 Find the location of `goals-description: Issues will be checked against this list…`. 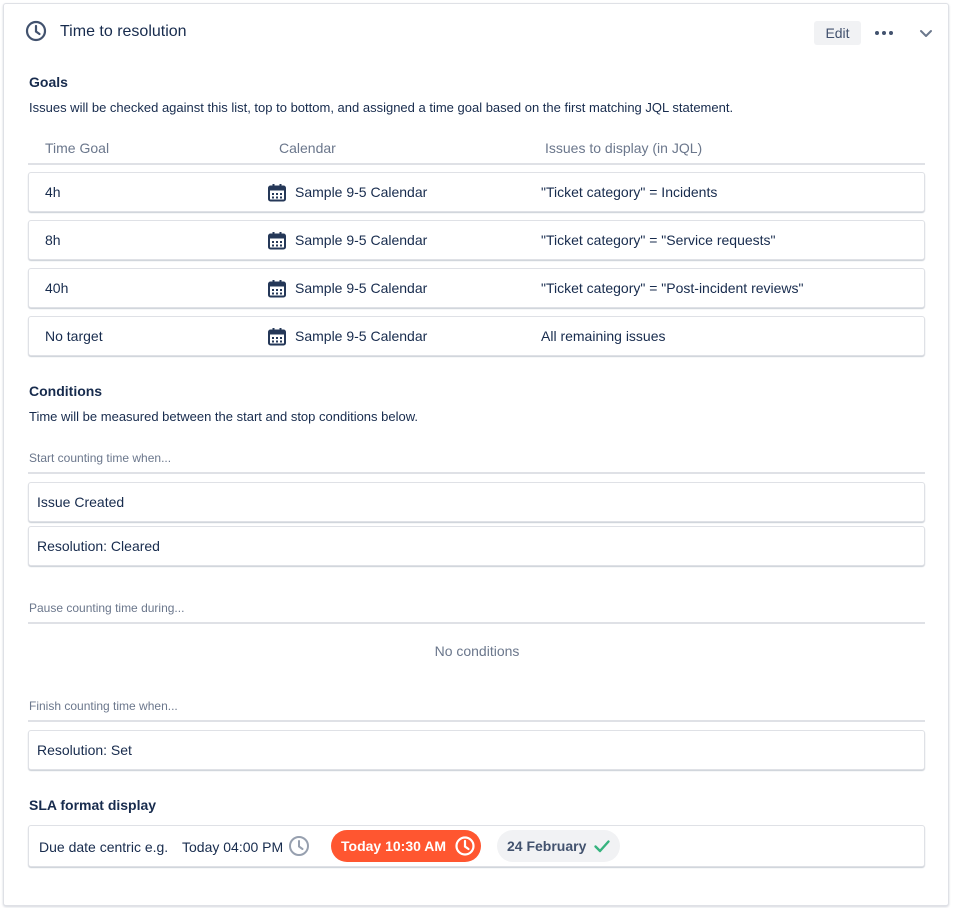

goals-description: Issues will be checked against this list… is located at coordinates (381, 107).